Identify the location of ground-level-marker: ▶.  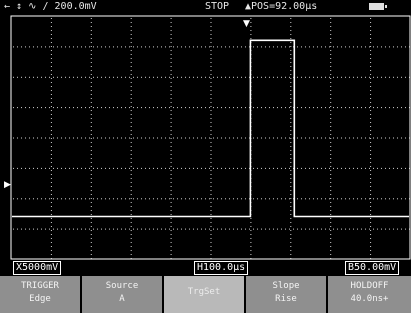
(7, 185).